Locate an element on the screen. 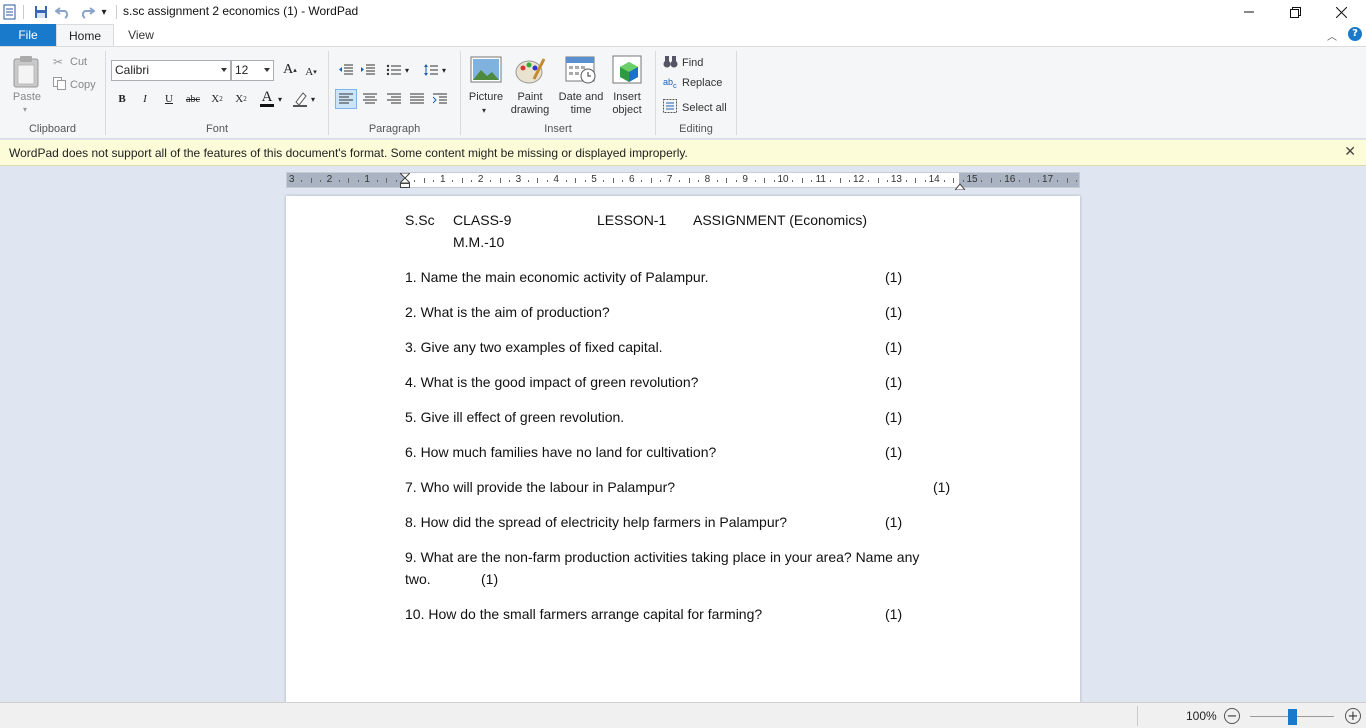  tab-home: Home is located at coordinates (85, 35).